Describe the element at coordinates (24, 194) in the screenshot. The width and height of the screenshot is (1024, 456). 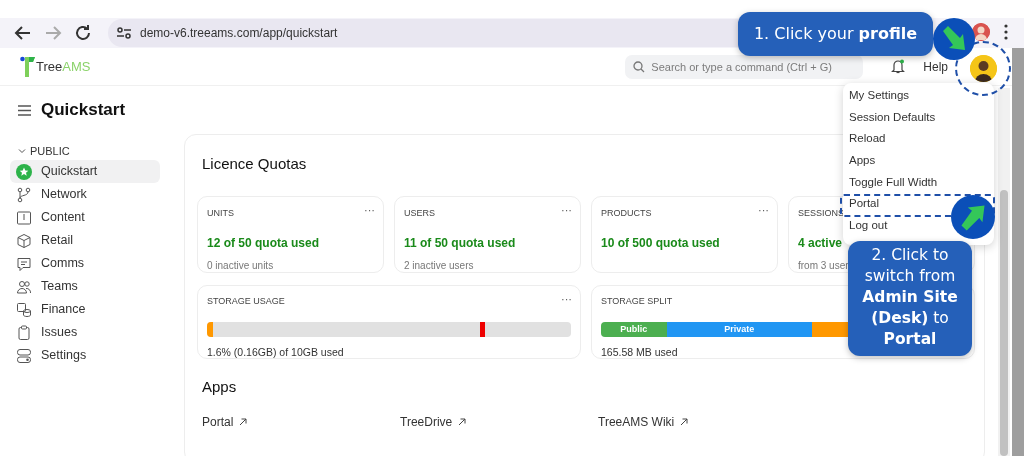
I see `branch-icon` at that location.